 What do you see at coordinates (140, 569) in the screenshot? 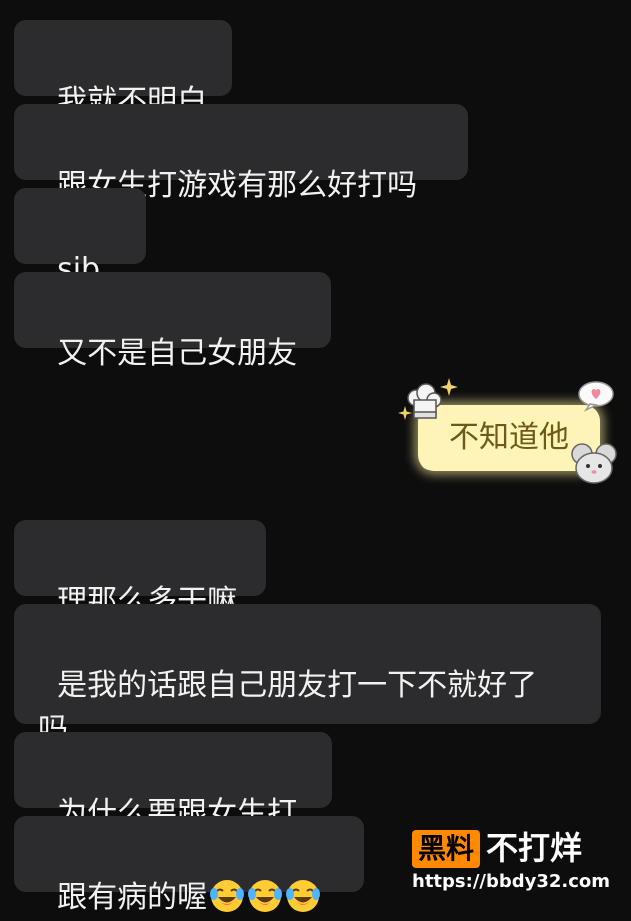
I see `message-bubble-received: 理那么多干嘛` at bounding box center [140, 569].